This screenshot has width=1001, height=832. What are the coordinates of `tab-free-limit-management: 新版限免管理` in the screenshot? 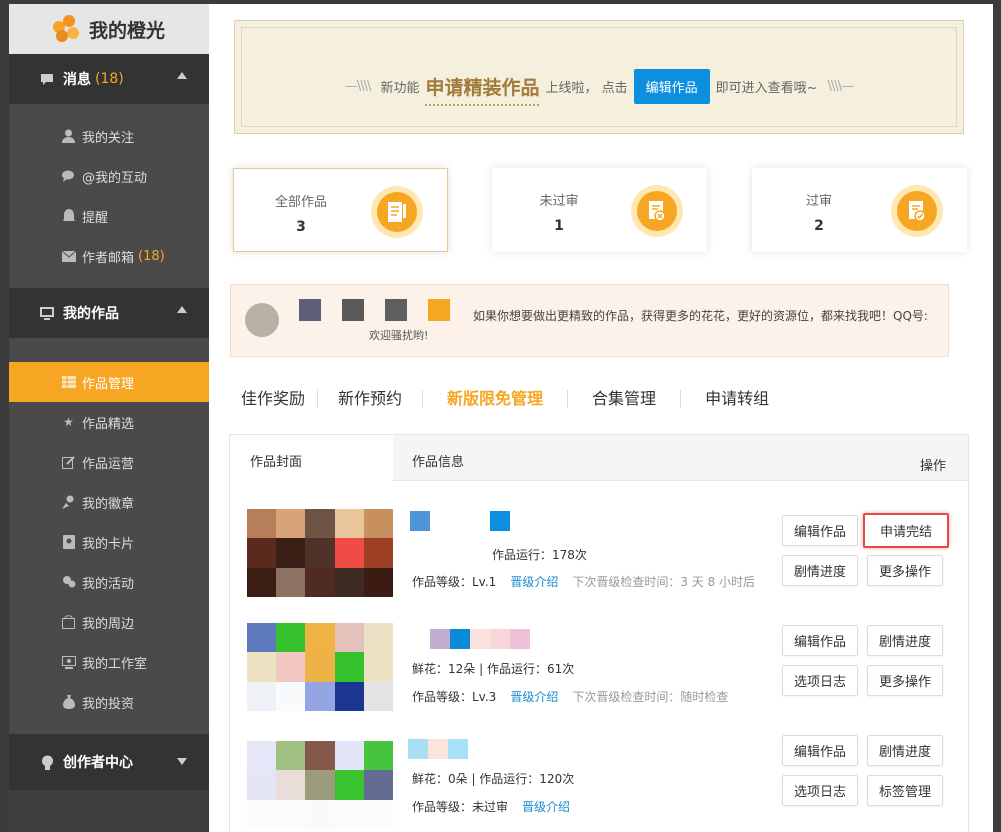 It's located at (496, 399).